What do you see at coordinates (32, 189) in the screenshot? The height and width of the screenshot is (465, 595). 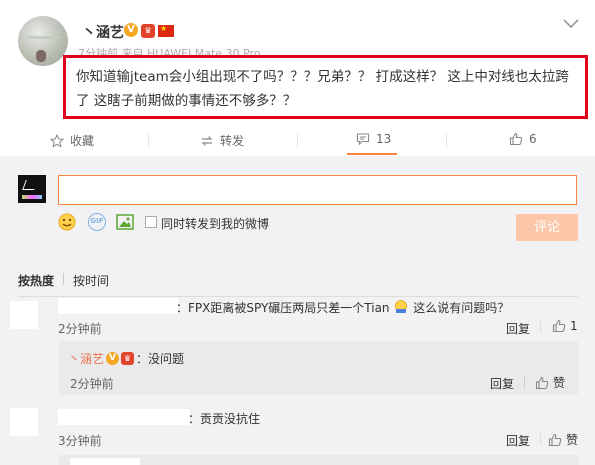 I see `current-user-avatar` at bounding box center [32, 189].